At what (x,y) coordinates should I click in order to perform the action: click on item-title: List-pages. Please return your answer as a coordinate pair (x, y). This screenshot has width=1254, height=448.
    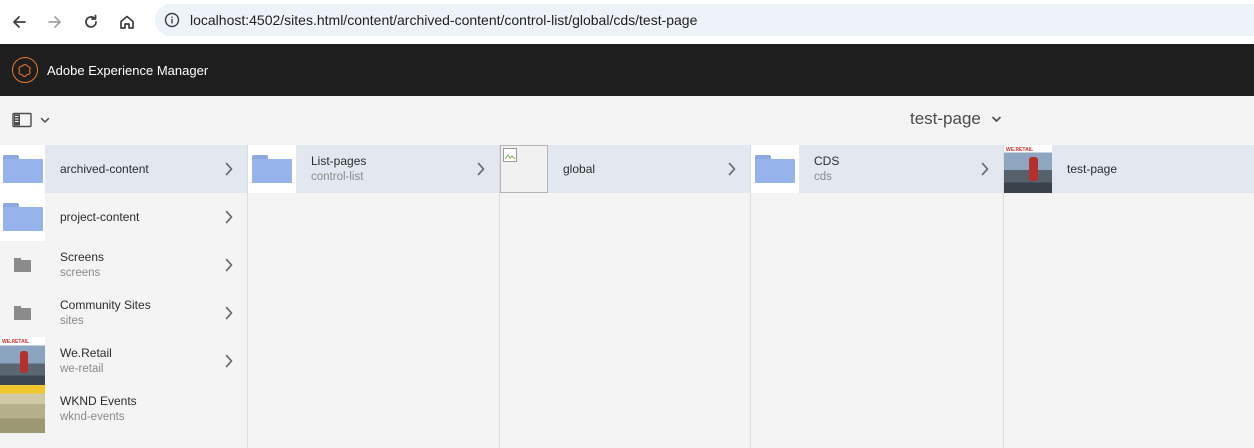
    Looking at the image, I should click on (339, 160).